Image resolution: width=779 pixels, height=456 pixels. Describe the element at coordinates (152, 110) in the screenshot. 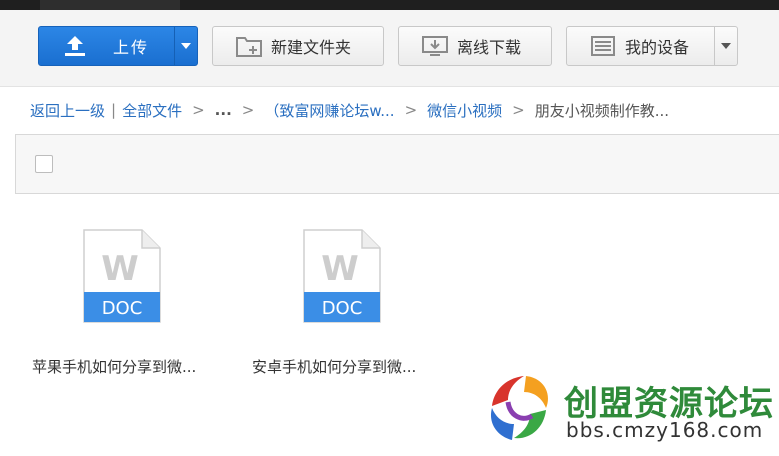

I see `breadcrumb-all-files: 全部文件` at that location.